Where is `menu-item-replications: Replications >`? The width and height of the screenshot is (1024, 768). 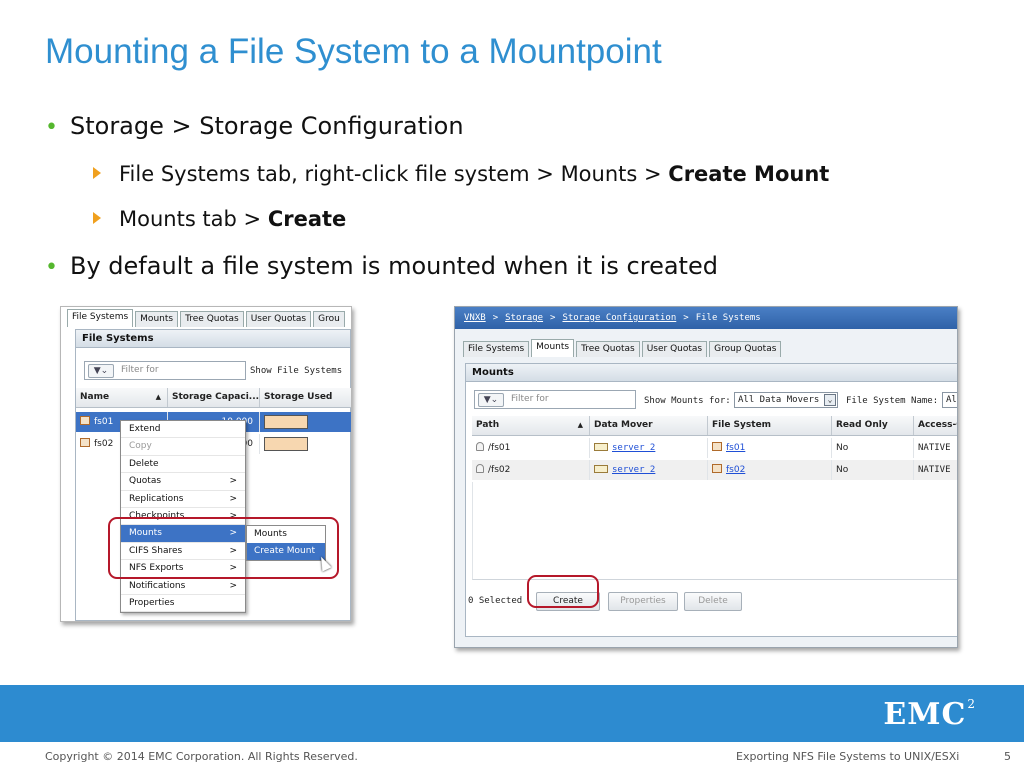
menu-item-replications: Replications > is located at coordinates (183, 499).